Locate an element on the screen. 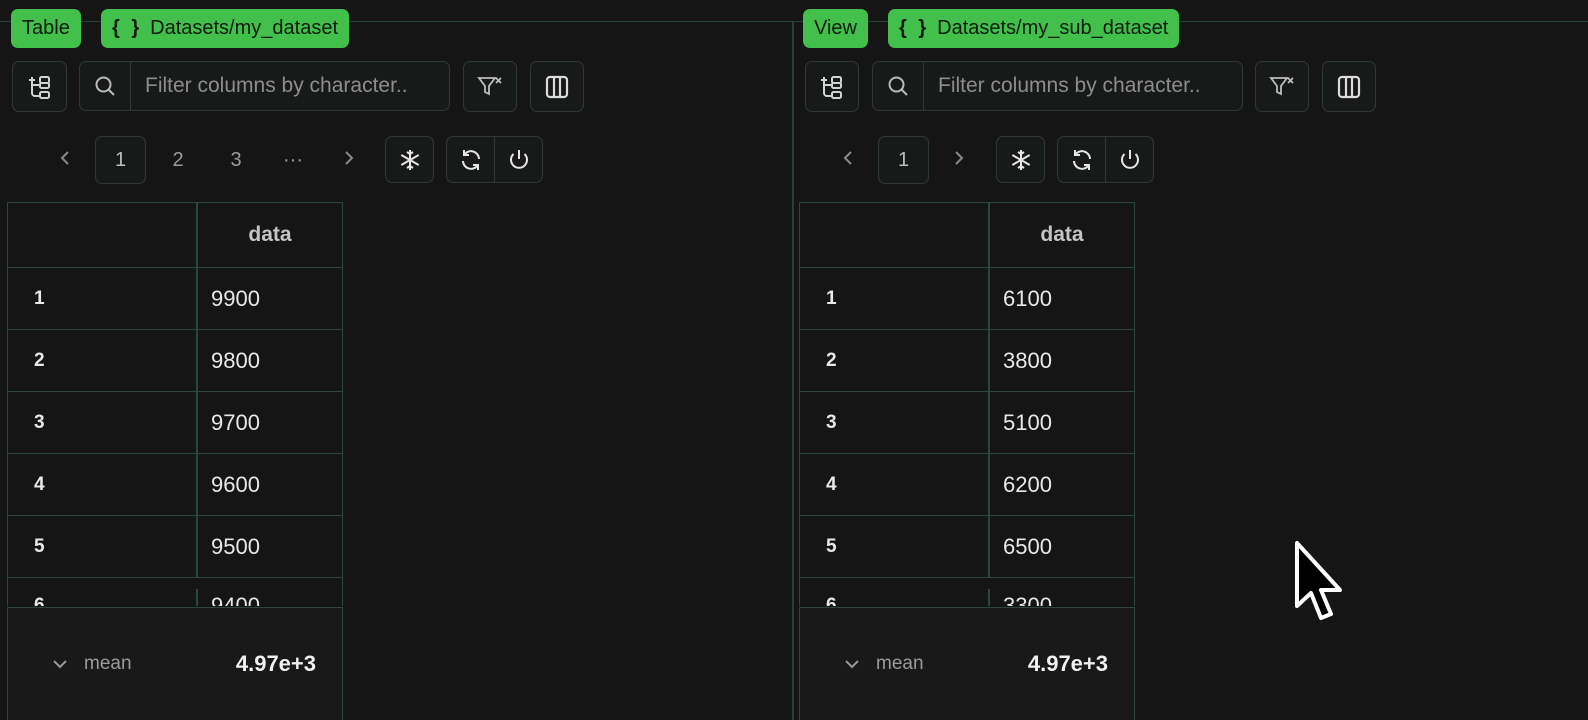  cell-value: 9400 is located at coordinates (270, 598).